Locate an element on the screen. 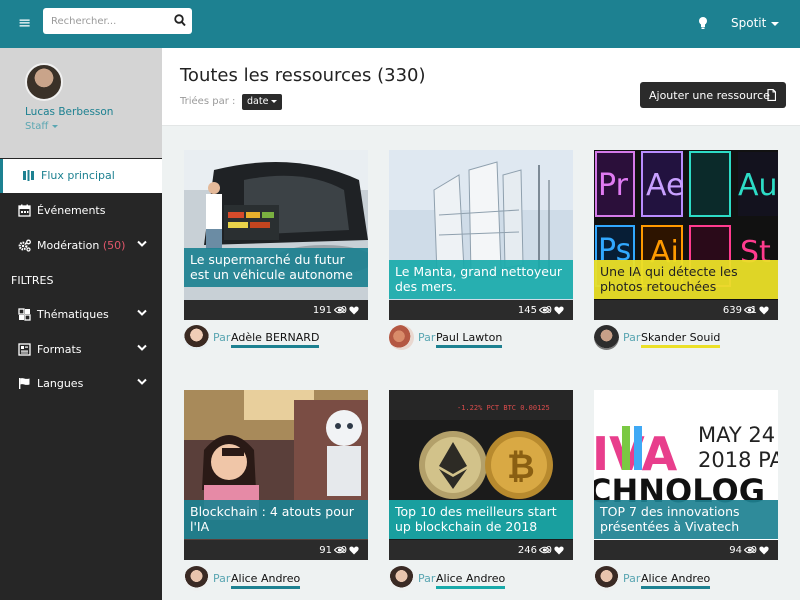  sidebar-item-langues: Langues is located at coordinates (81, 384).